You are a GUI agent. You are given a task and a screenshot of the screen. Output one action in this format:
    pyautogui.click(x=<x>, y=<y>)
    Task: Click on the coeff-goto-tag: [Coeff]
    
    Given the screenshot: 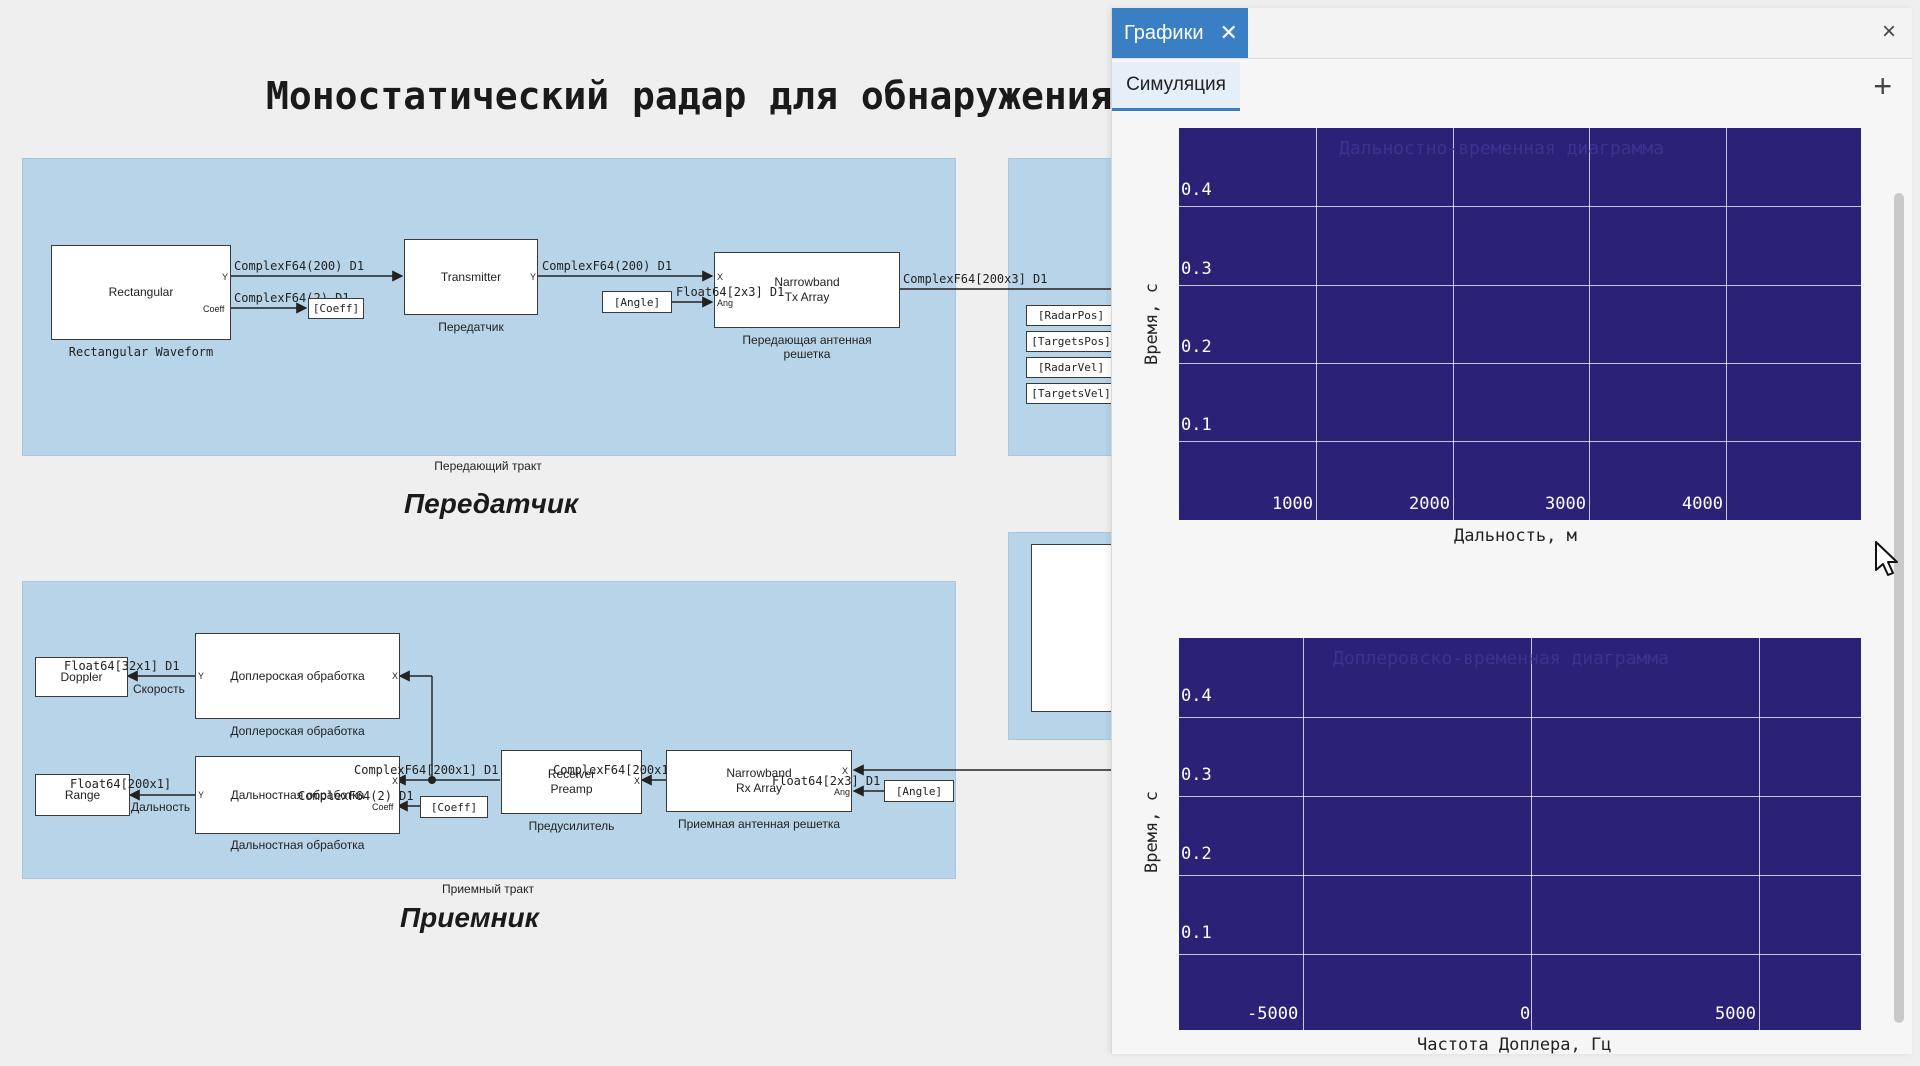 What is the action you would take?
    pyautogui.click(x=336, y=308)
    